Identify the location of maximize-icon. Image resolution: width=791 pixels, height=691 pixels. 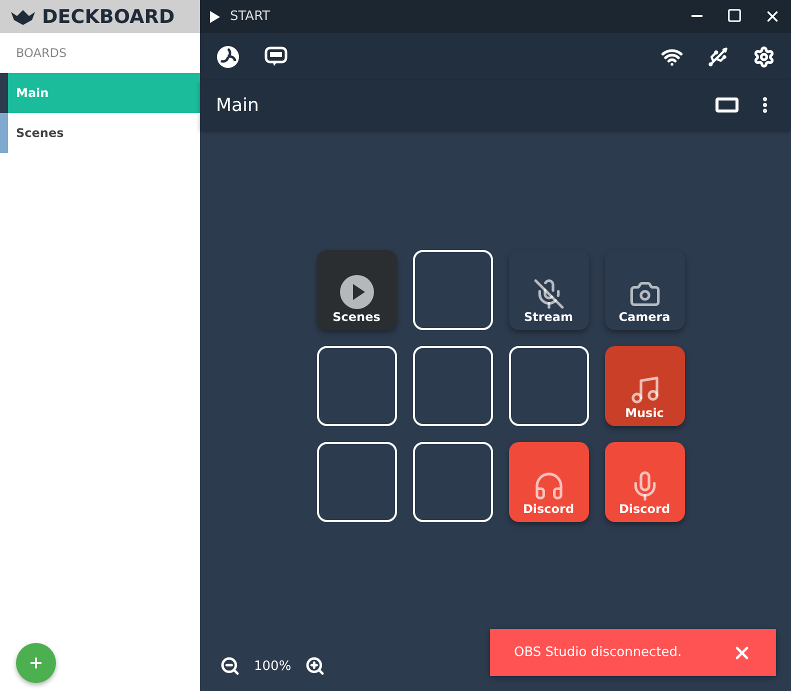
(734, 16).